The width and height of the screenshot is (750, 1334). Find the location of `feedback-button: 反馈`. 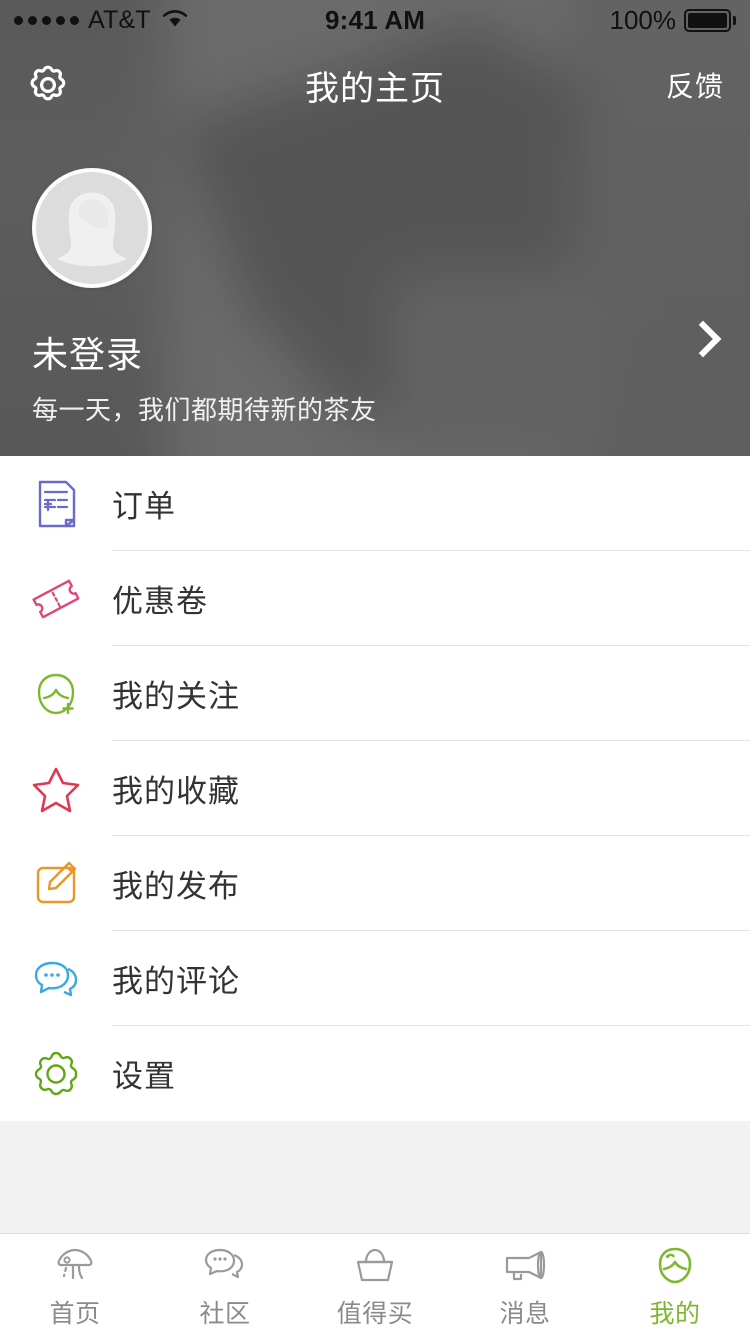

feedback-button: 反馈 is located at coordinates (695, 85).